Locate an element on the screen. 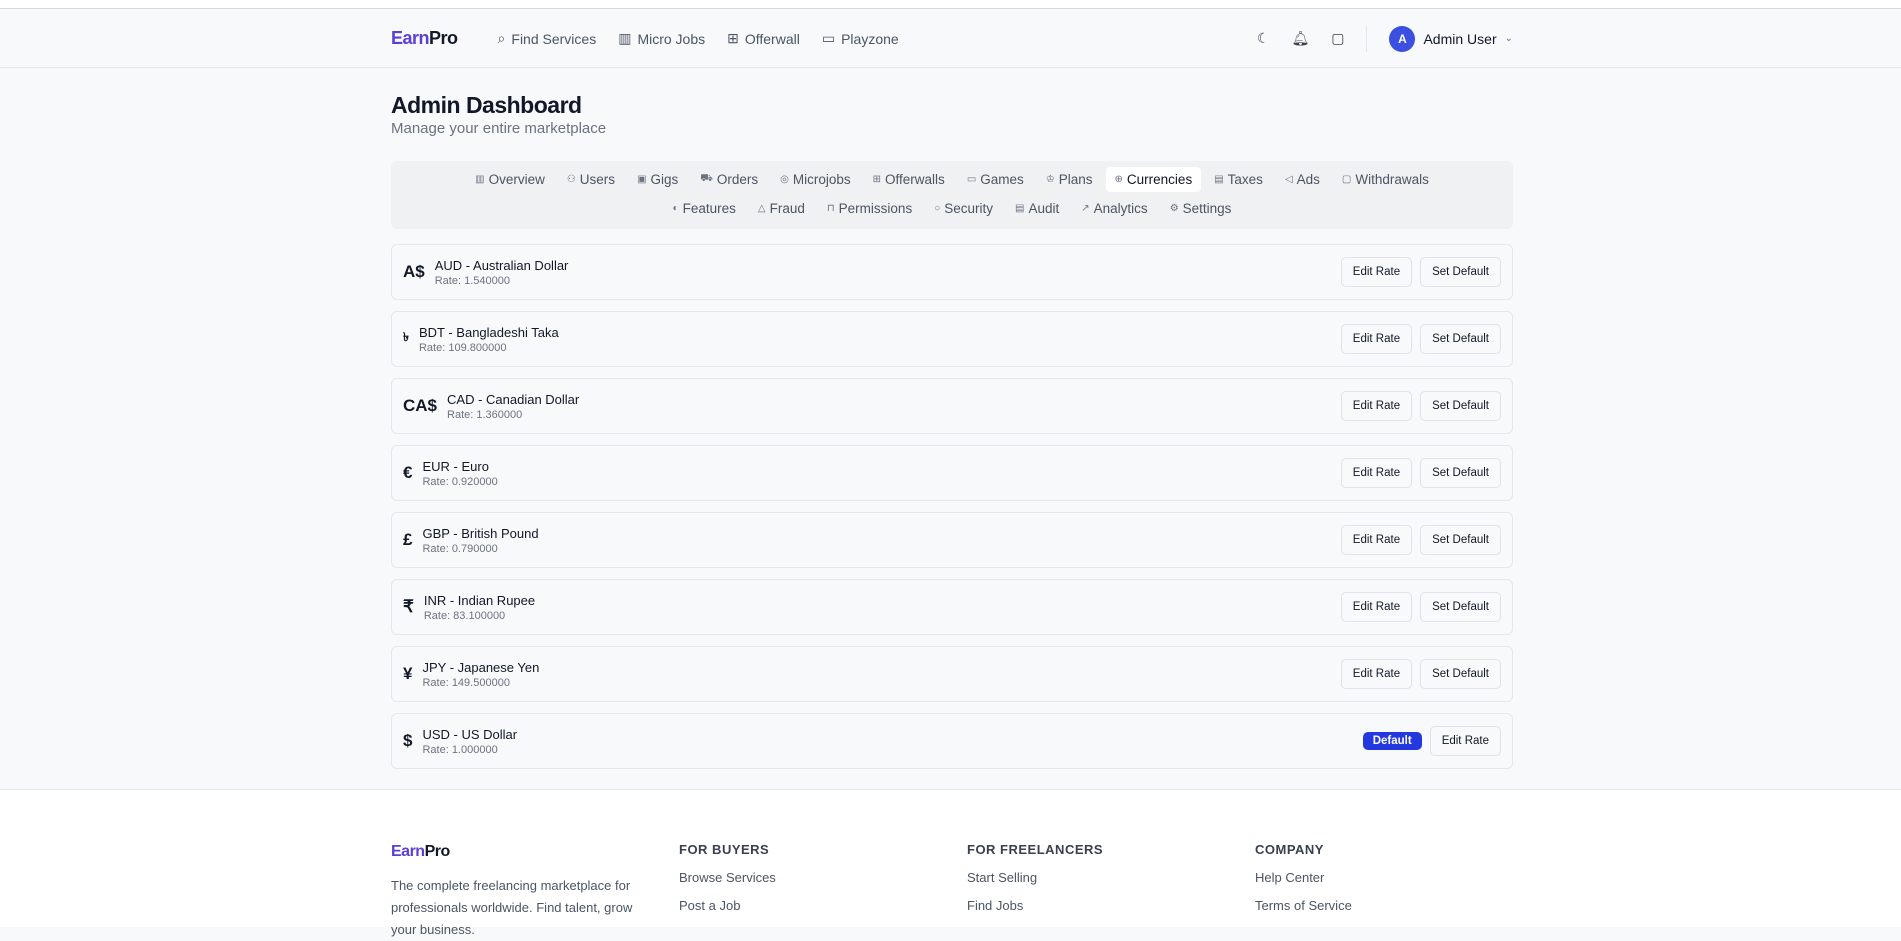  tab-label: Security is located at coordinates (969, 208).